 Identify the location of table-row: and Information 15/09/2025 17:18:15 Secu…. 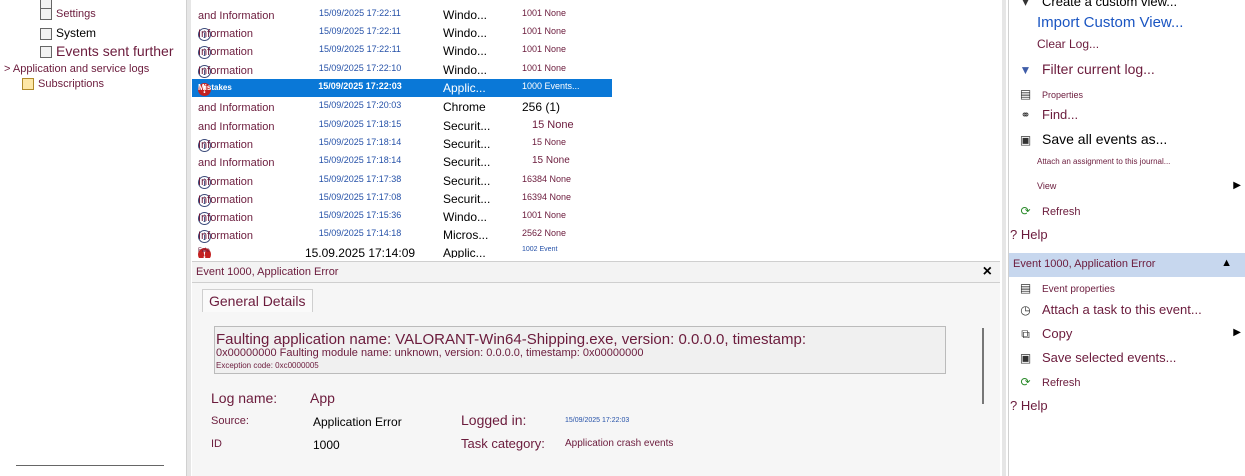
(402, 126).